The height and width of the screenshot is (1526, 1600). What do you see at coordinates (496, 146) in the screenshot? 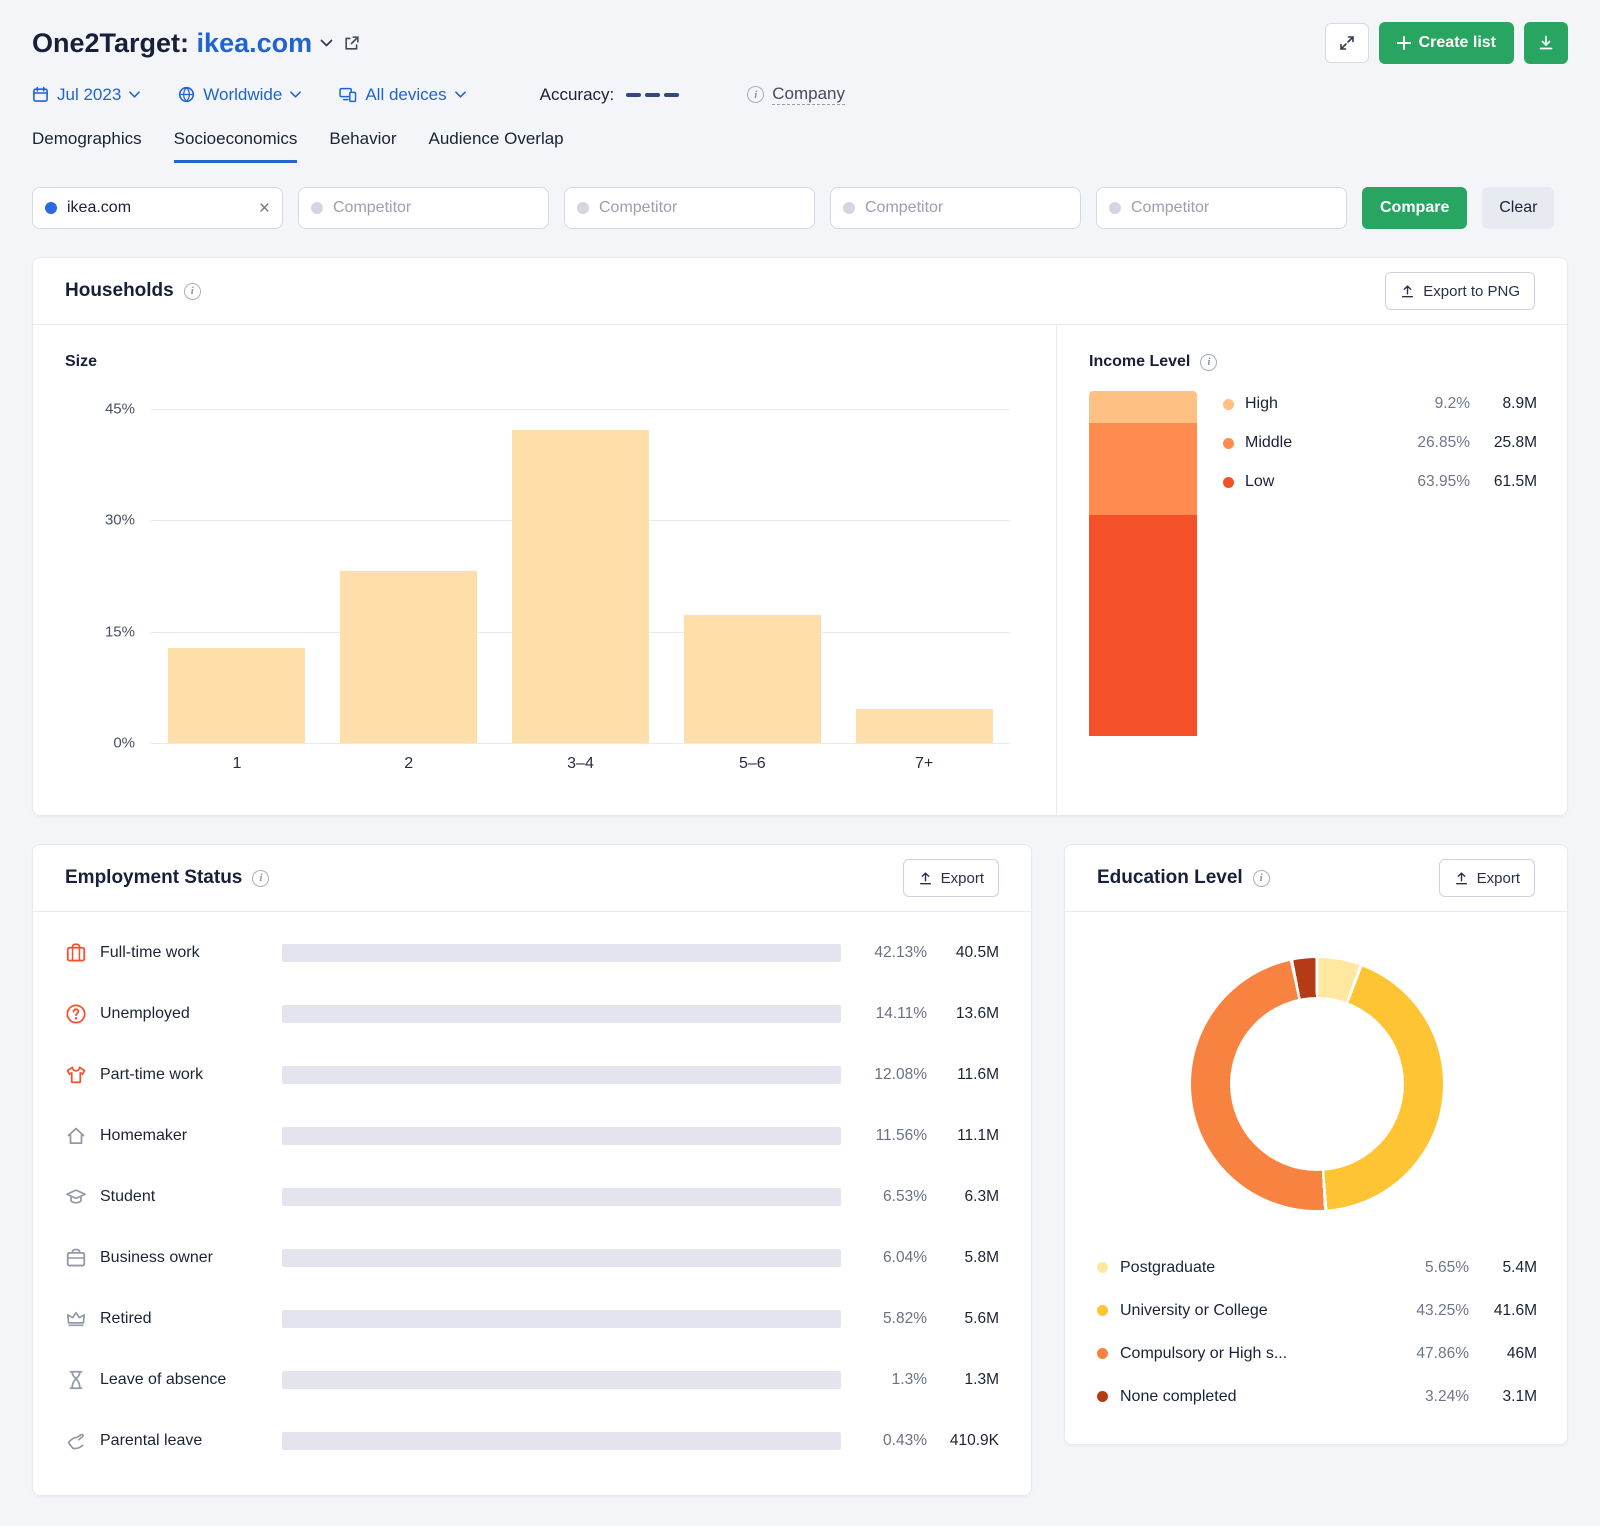
I see `tab-audience-overlap: Audience Overlap` at bounding box center [496, 146].